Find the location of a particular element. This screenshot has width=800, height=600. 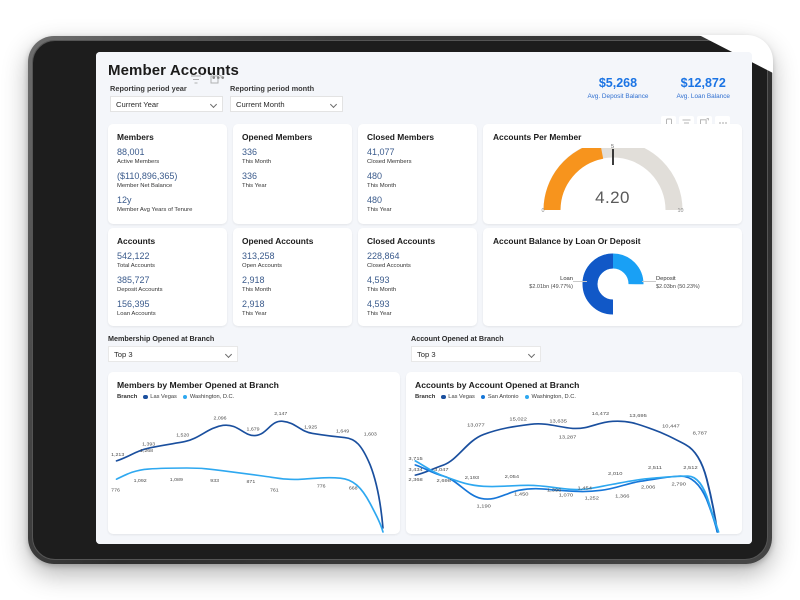

filter-month-select: Current Month is located at coordinates (286, 104).